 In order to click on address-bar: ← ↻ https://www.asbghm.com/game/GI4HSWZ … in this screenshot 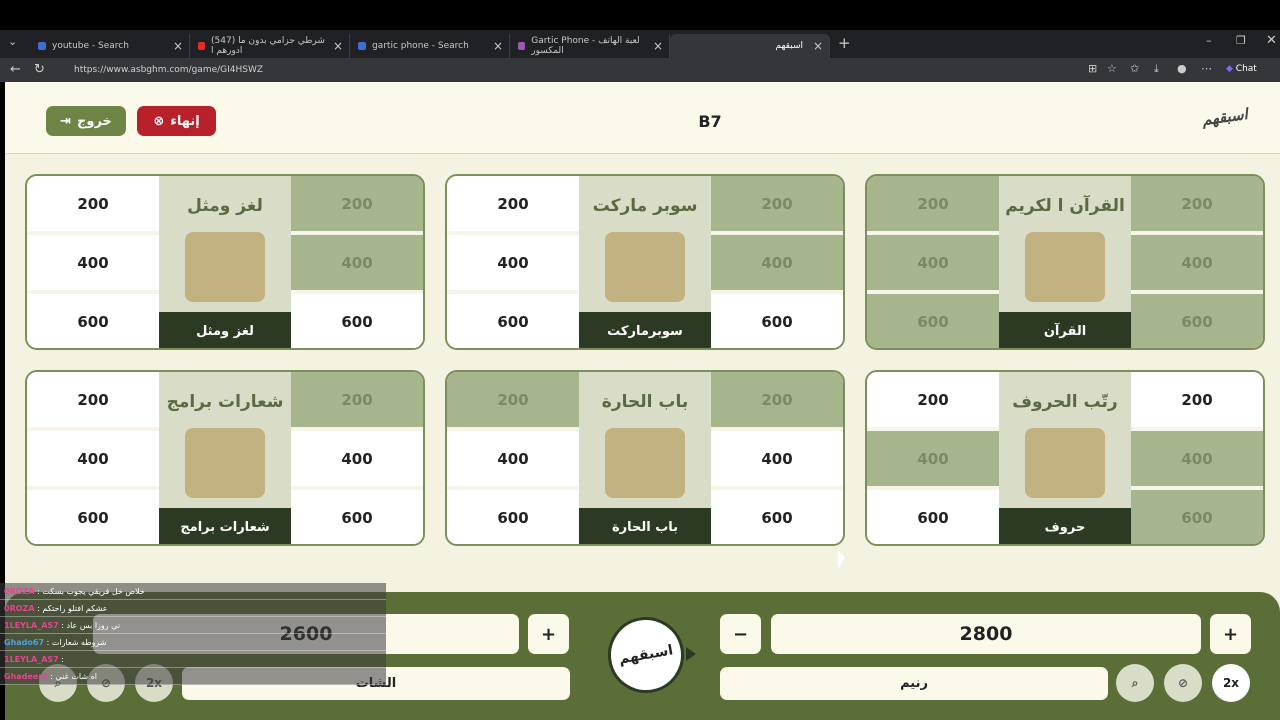, I will do `click(640, 70)`.